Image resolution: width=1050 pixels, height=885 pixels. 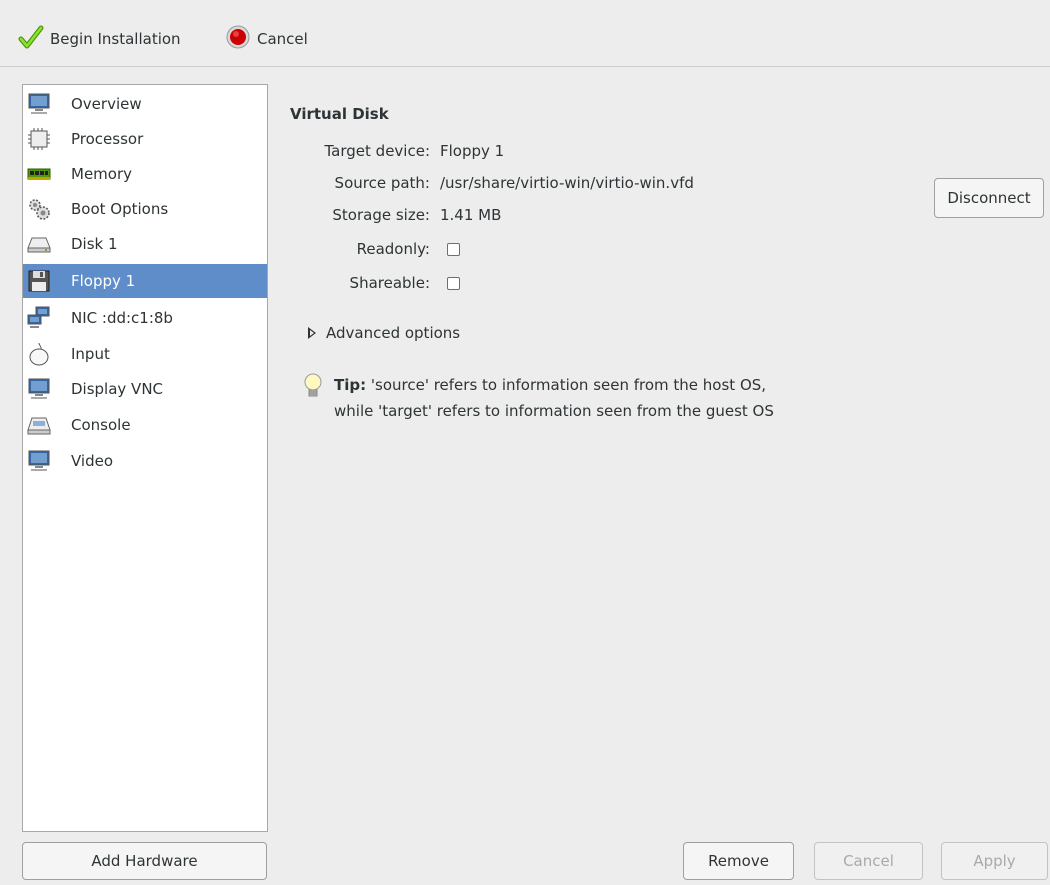 I want to click on sidebar-item-label: Processor, so click(x=107, y=139).